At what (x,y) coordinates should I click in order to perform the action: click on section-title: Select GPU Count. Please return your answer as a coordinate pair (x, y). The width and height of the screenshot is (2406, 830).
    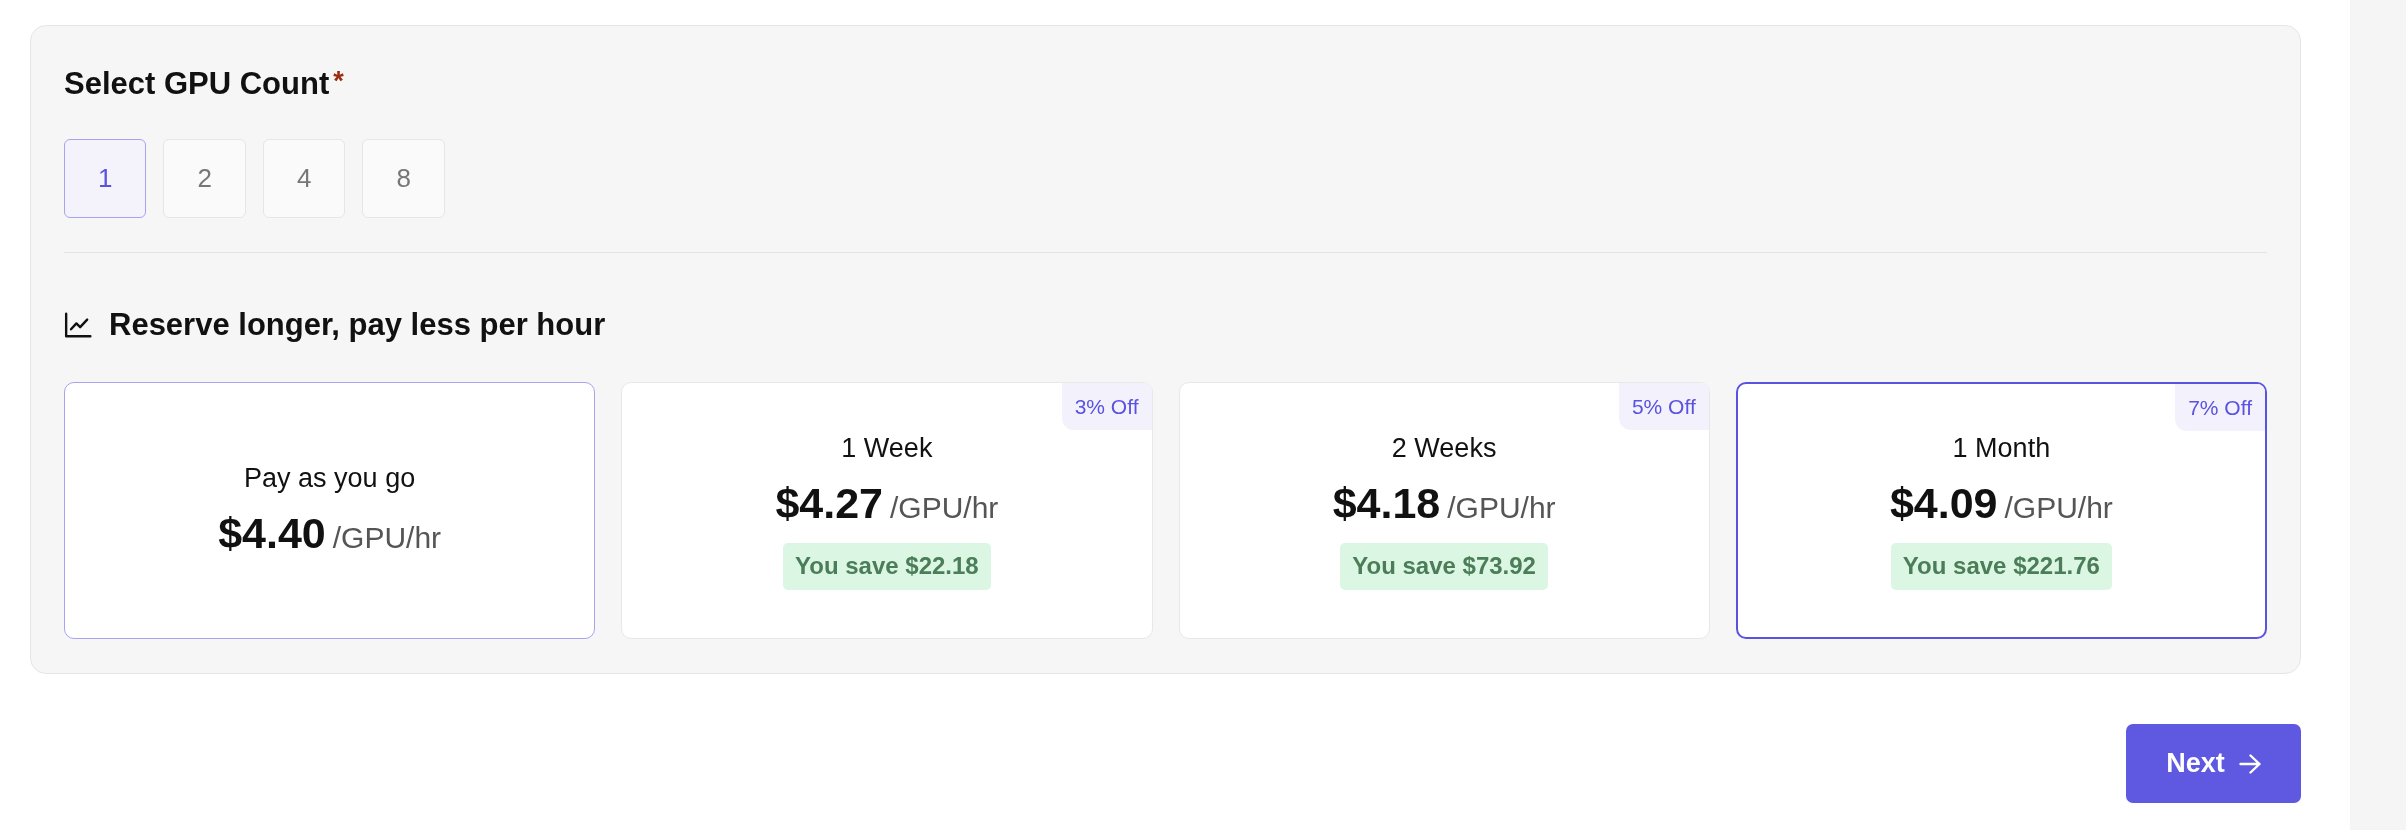
    Looking at the image, I should click on (197, 84).